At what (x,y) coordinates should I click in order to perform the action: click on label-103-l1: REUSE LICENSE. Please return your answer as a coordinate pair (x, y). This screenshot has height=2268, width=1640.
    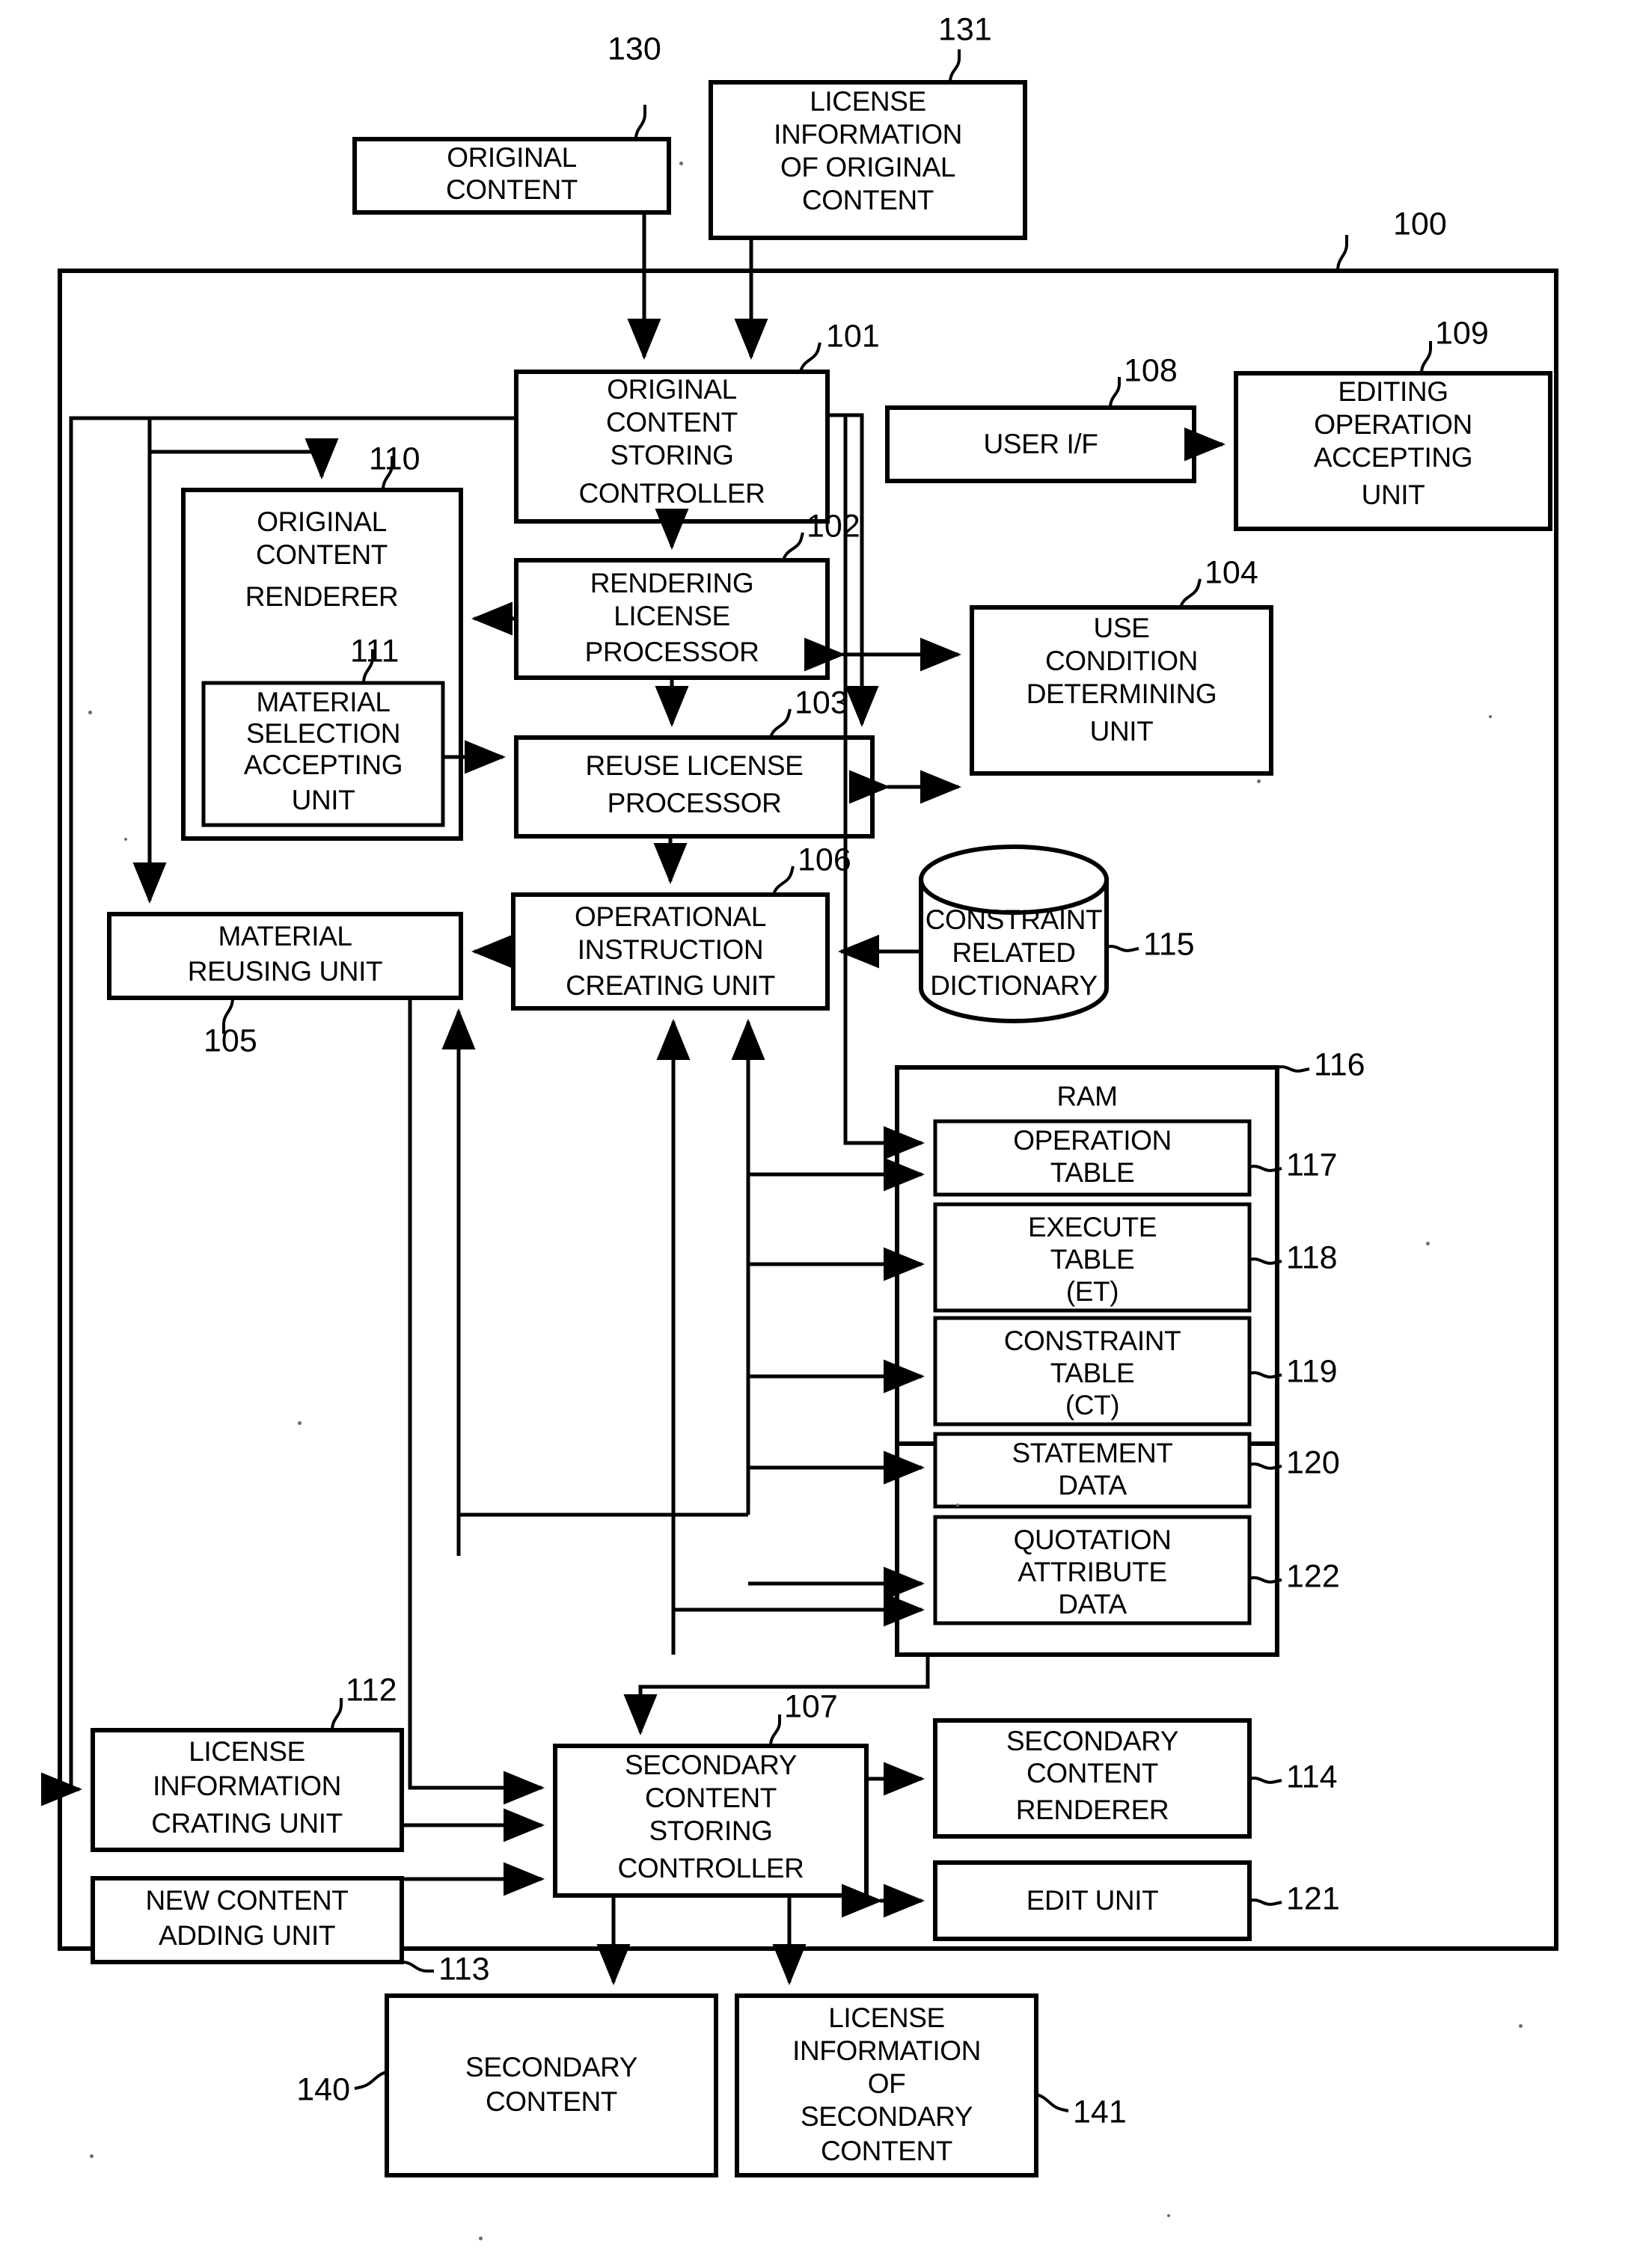
    Looking at the image, I should click on (695, 766).